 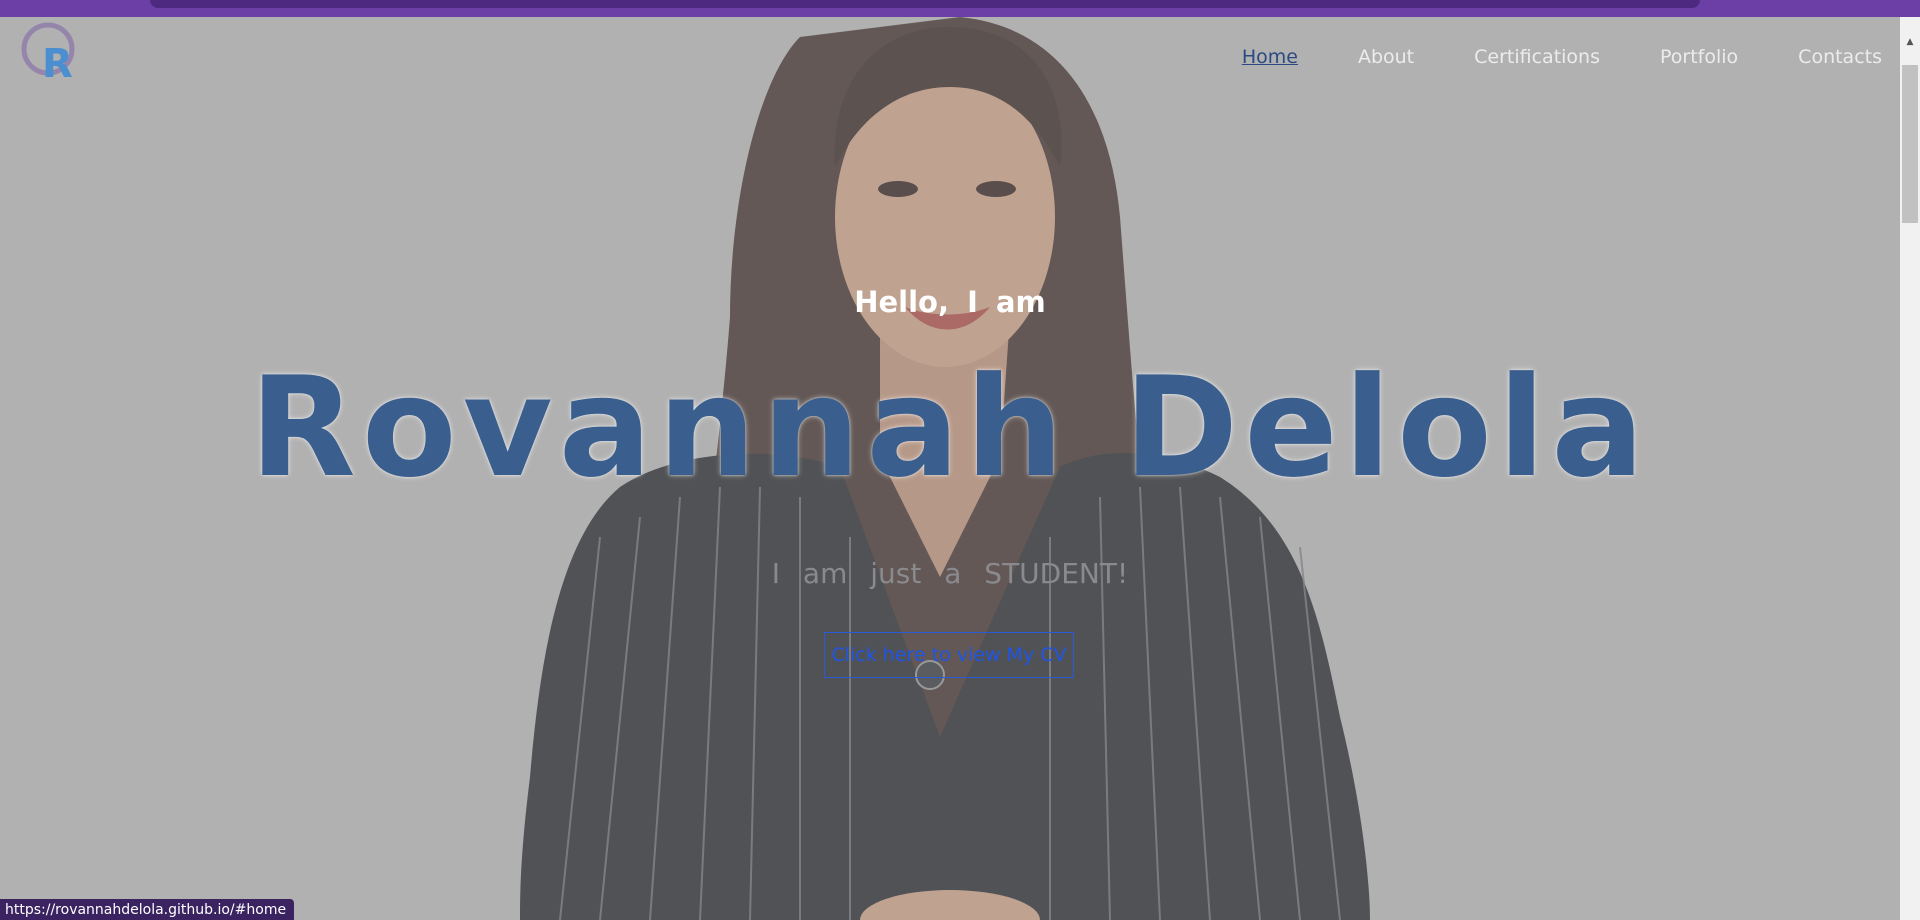 What do you see at coordinates (1840, 57) in the screenshot?
I see `nav-contacts-link: Contacts` at bounding box center [1840, 57].